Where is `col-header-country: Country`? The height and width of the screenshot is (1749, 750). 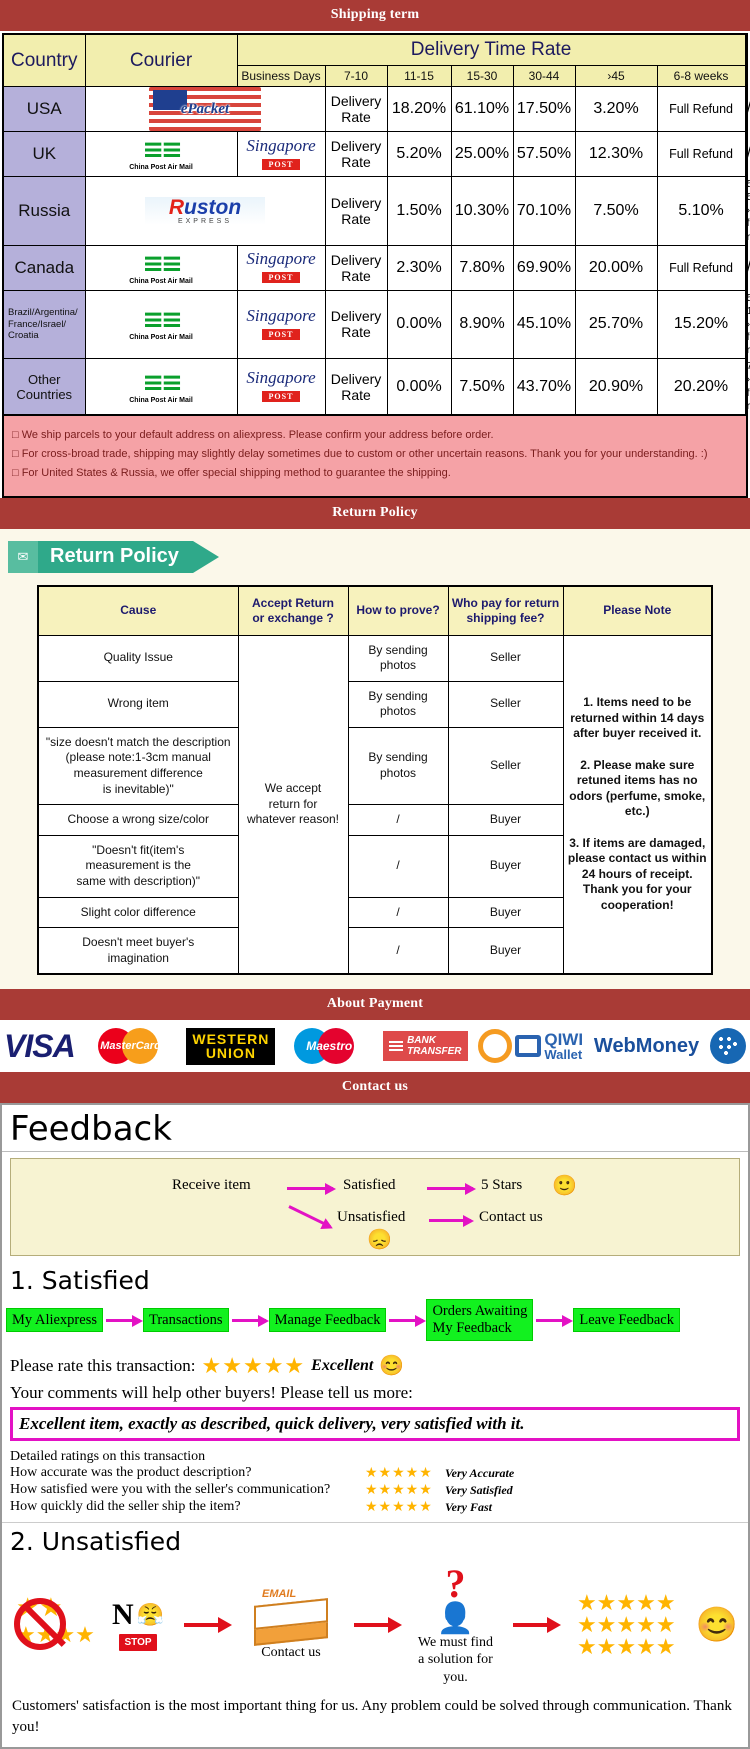 col-header-country: Country is located at coordinates (44, 60).